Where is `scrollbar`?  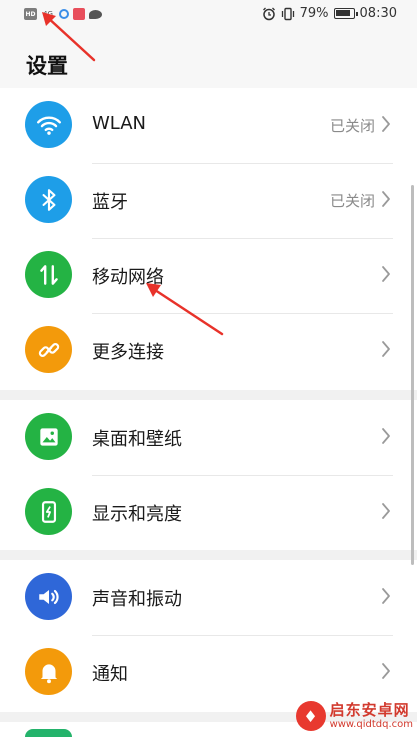 scrollbar is located at coordinates (412, 375).